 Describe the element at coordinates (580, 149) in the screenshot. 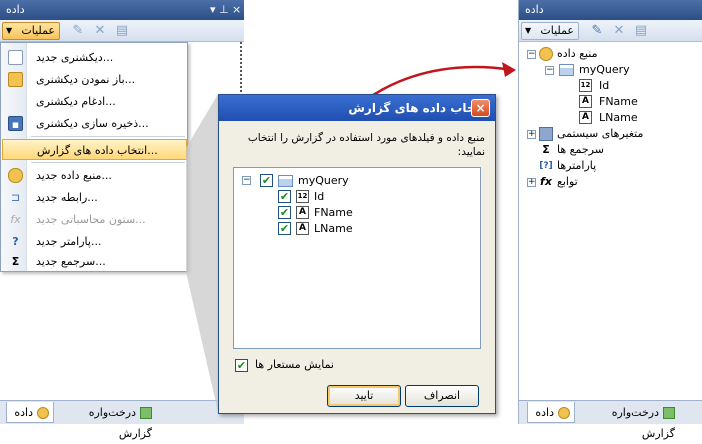

I see `tree-item-label: سرجمع ها` at that location.